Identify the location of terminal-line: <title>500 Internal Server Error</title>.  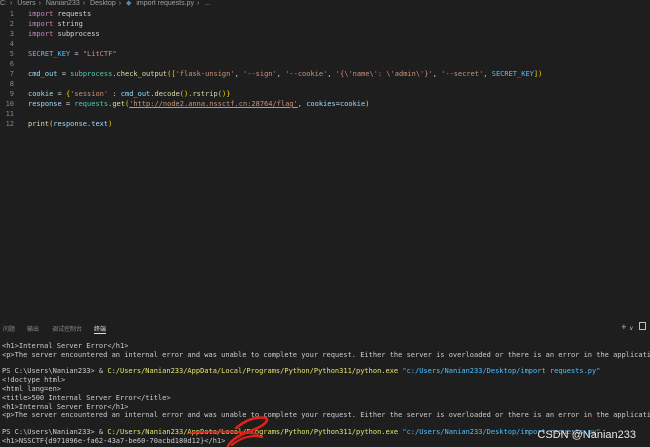
(86, 398).